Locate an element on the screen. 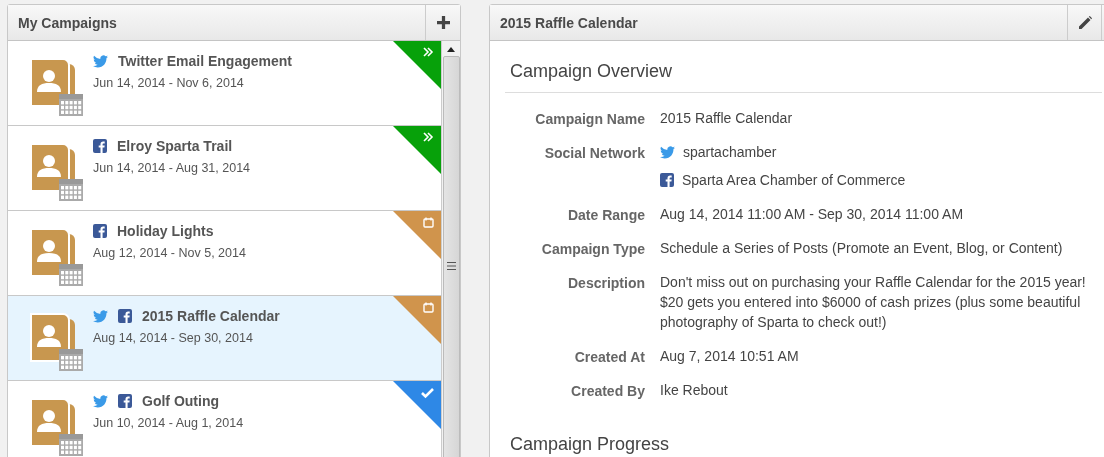 The width and height of the screenshot is (1104, 457). campaign-title: Golf Outing is located at coordinates (180, 401).